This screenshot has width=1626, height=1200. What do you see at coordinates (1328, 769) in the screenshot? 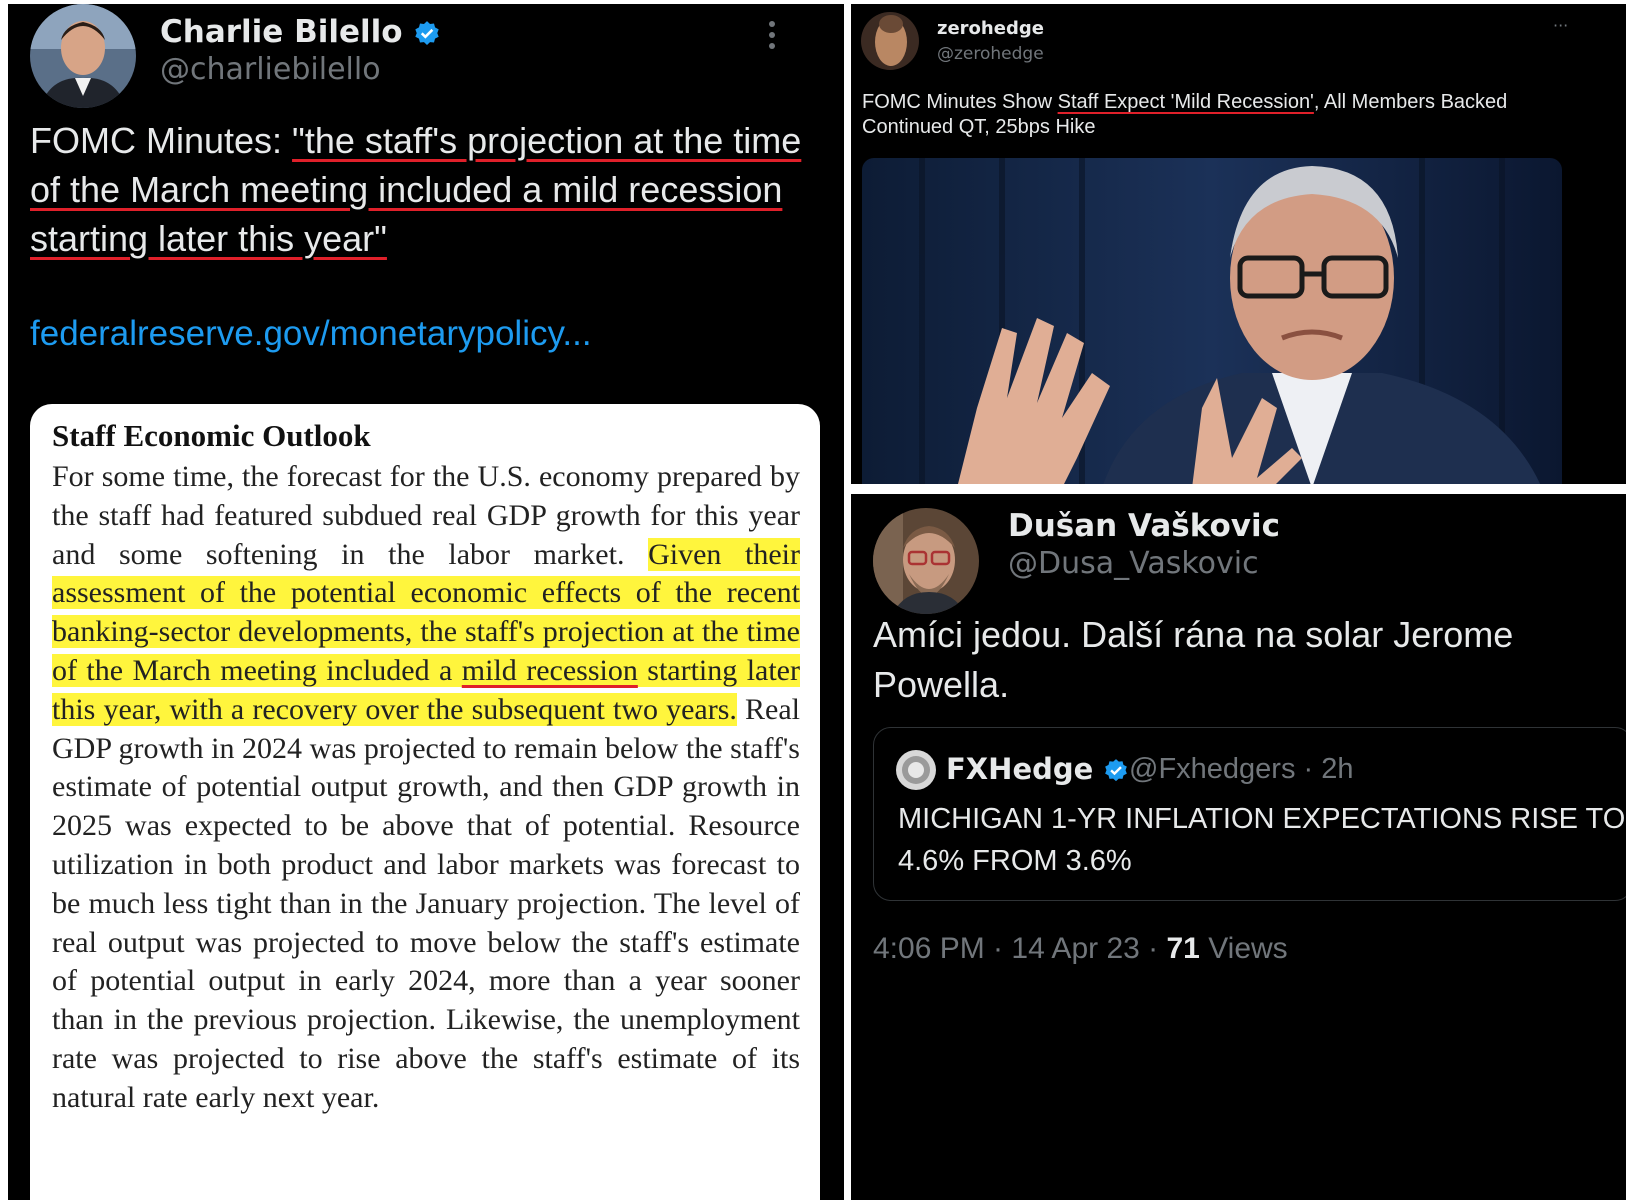
I see `fxhedge-age: · 2h` at bounding box center [1328, 769].